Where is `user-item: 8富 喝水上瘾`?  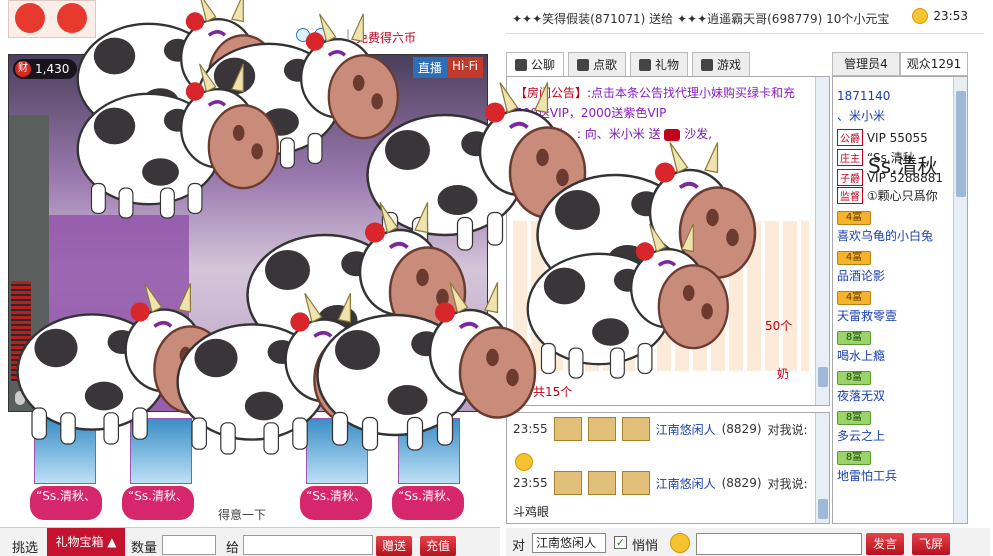 user-item: 8富 喝水上瘾 is located at coordinates (896, 346).